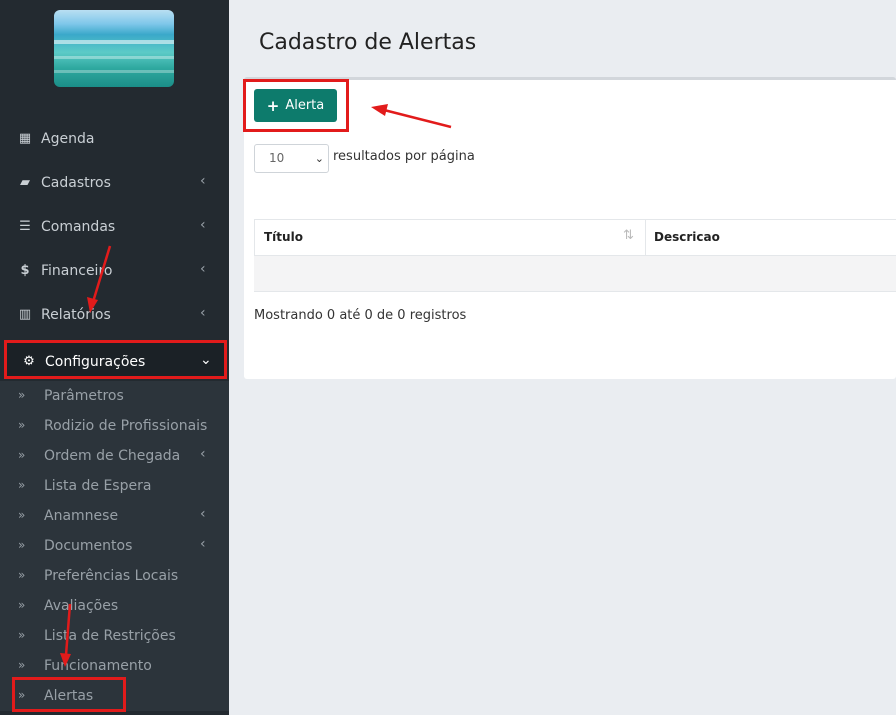 The height and width of the screenshot is (715, 896). What do you see at coordinates (98, 666) in the screenshot?
I see `submenu-item-label: Funcionamento` at bounding box center [98, 666].